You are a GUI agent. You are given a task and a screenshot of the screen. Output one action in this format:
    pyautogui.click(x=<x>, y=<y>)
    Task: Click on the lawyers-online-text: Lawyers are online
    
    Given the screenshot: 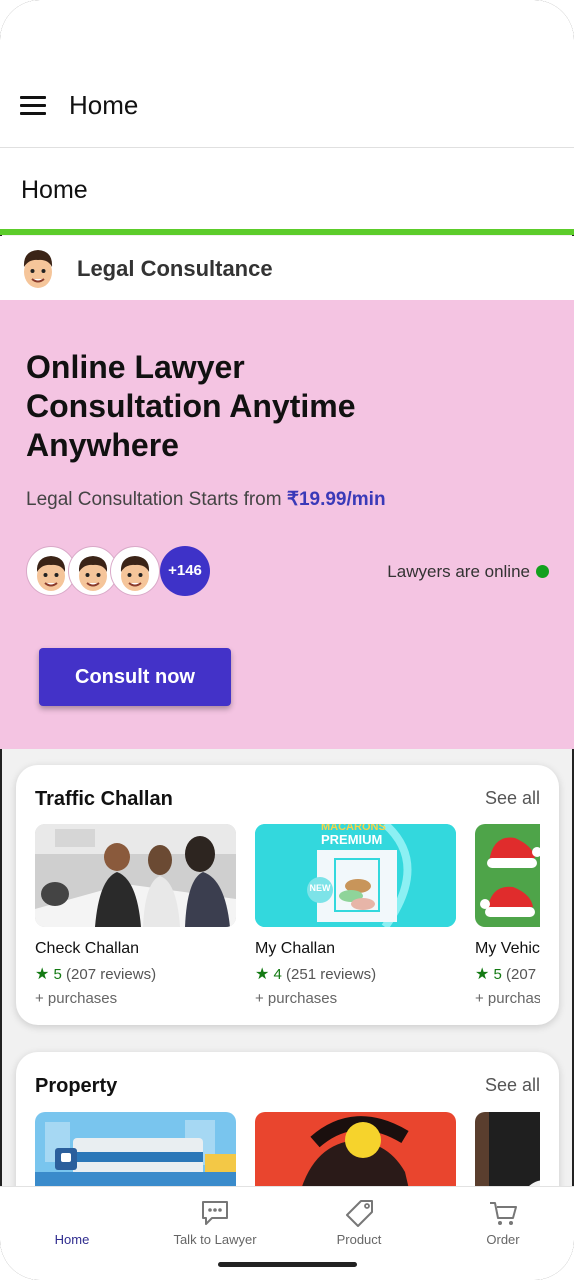 What is the action you would take?
    pyautogui.click(x=458, y=571)
    